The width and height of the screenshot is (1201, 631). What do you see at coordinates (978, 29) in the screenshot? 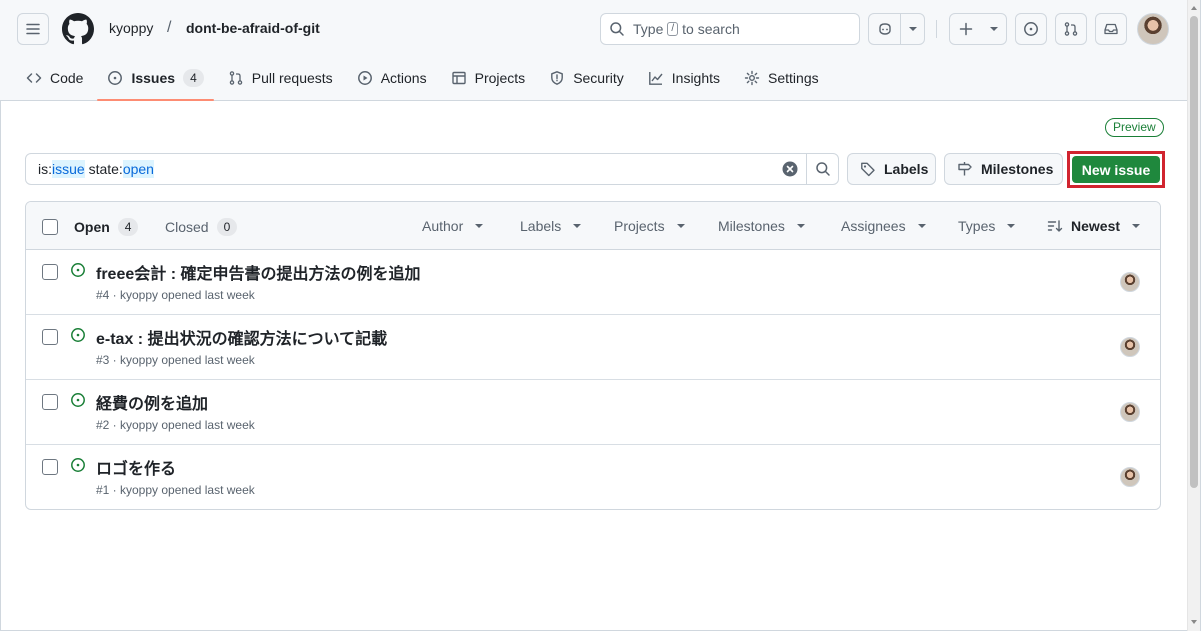
I see `create-new-button` at bounding box center [978, 29].